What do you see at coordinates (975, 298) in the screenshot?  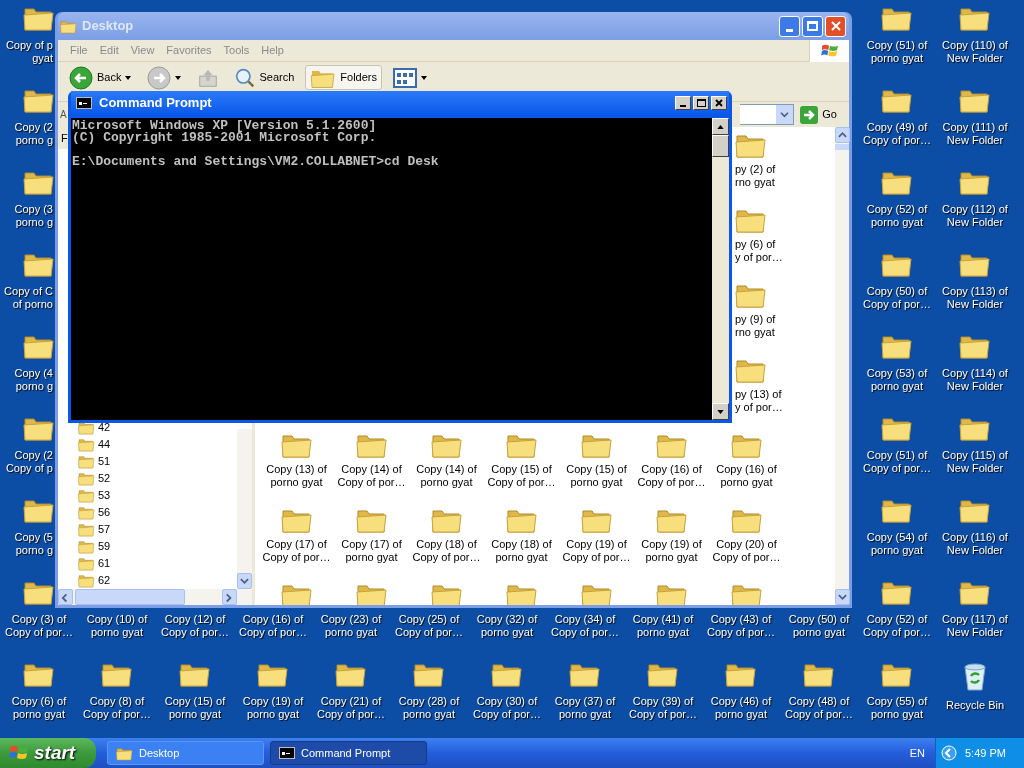 I see `icon-label: Copy (113) of New Folder` at bounding box center [975, 298].